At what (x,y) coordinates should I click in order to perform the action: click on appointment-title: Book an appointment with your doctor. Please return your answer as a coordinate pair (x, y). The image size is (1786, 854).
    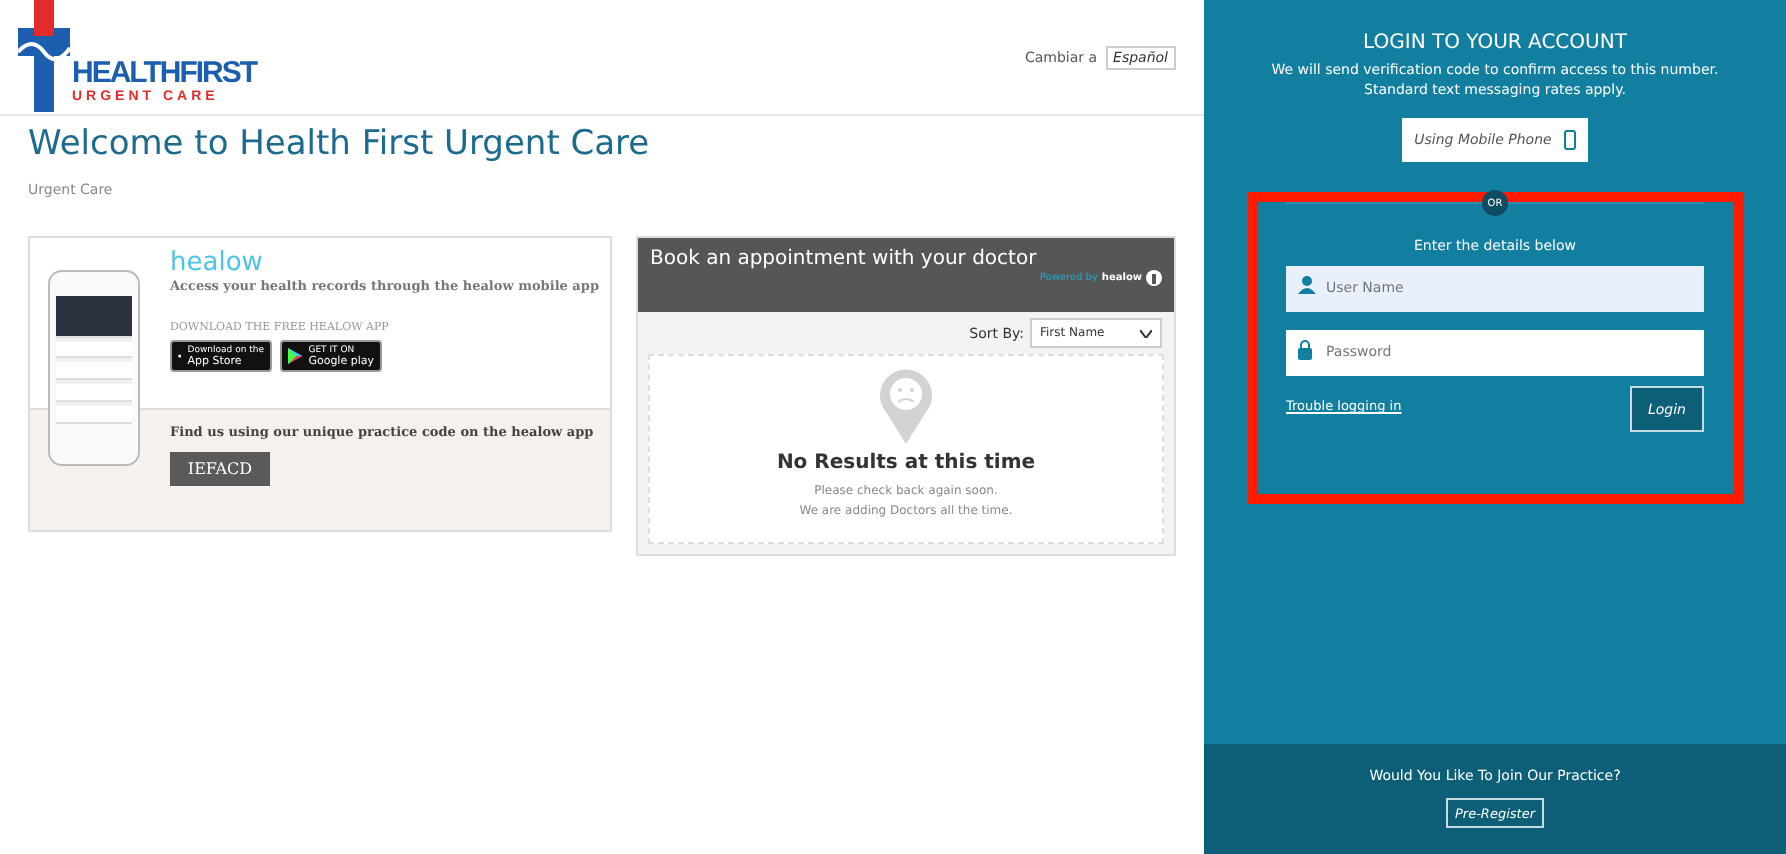
    Looking at the image, I should click on (844, 259).